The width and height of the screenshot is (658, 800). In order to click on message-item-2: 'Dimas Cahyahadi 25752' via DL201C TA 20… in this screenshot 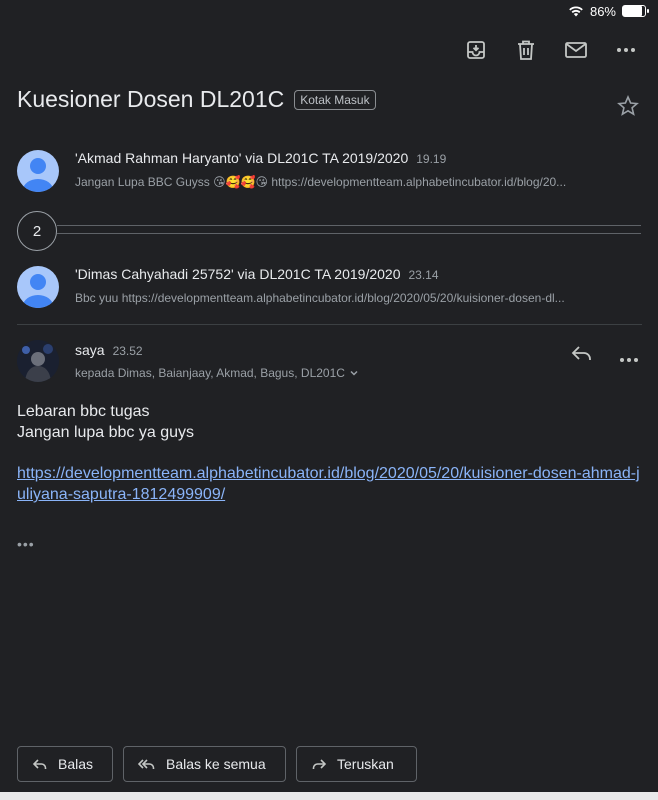, I will do `click(358, 285)`.